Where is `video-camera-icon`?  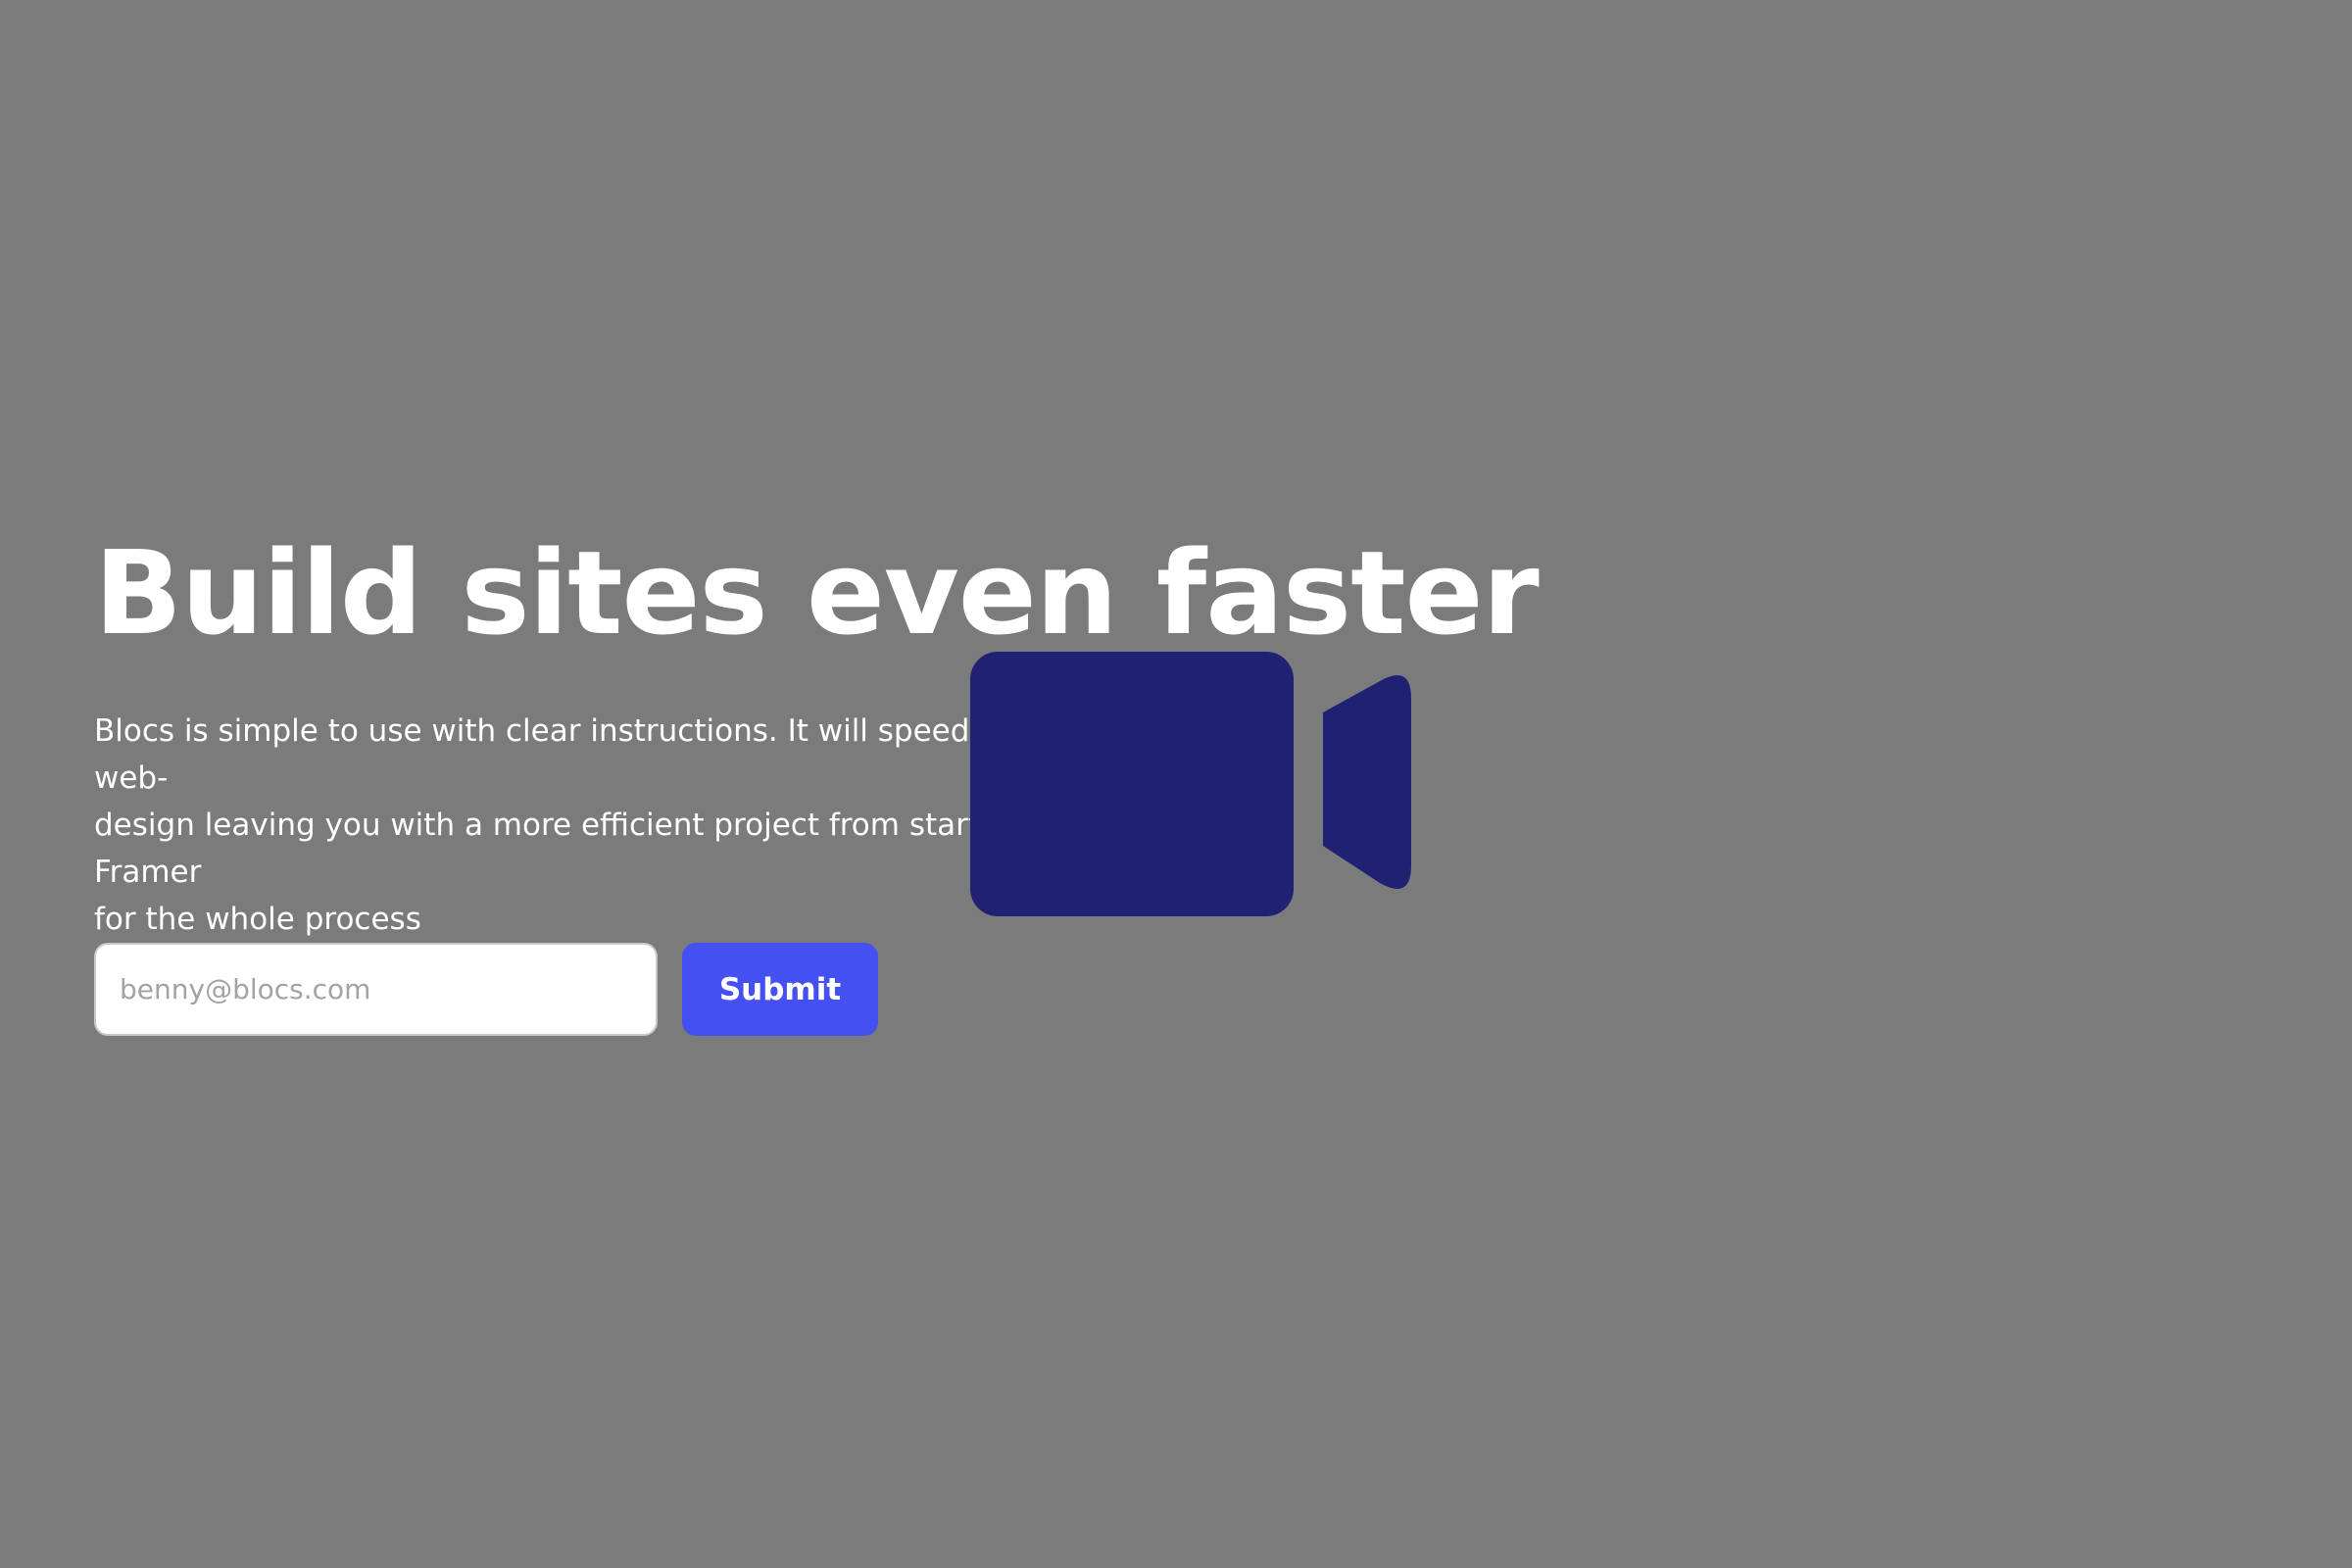 video-camera-icon is located at coordinates (1190, 784).